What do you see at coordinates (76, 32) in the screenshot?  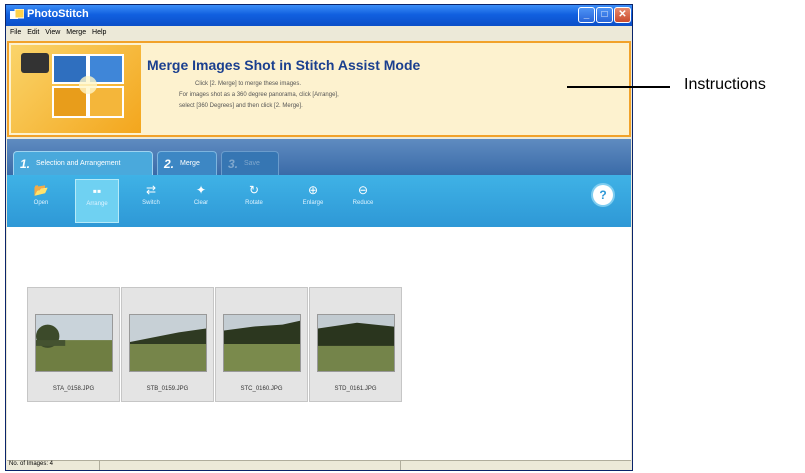 I see `menu-merge: Merge` at bounding box center [76, 32].